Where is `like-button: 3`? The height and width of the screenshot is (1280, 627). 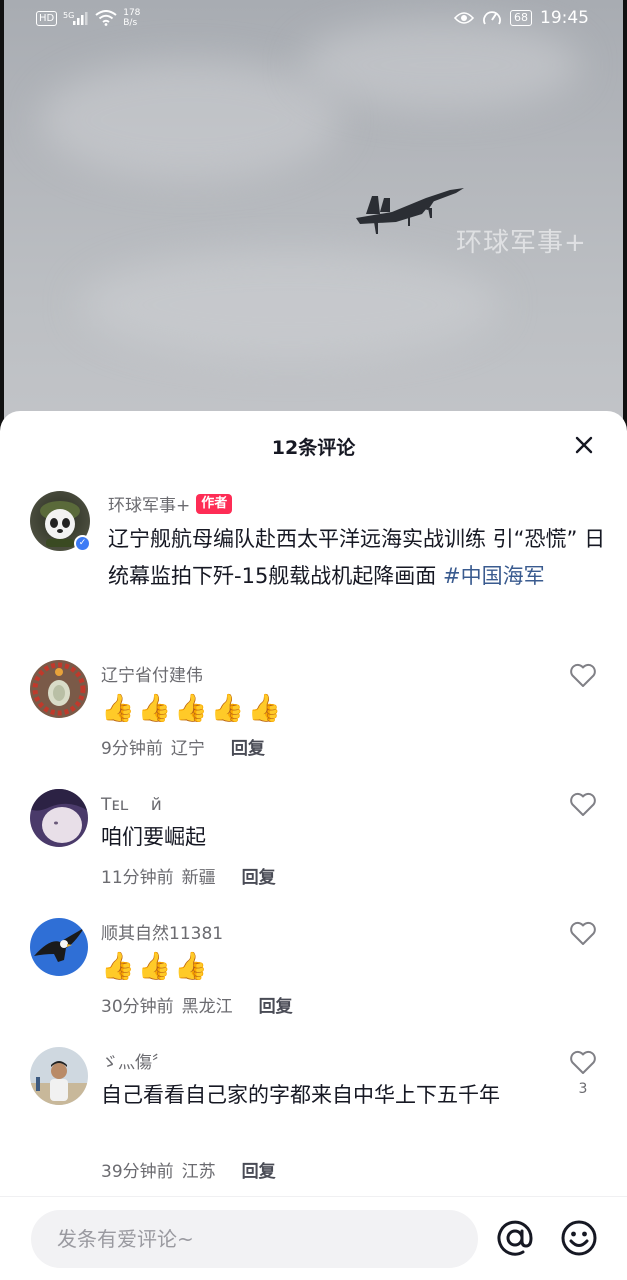
like-button: 3 is located at coordinates (583, 1073).